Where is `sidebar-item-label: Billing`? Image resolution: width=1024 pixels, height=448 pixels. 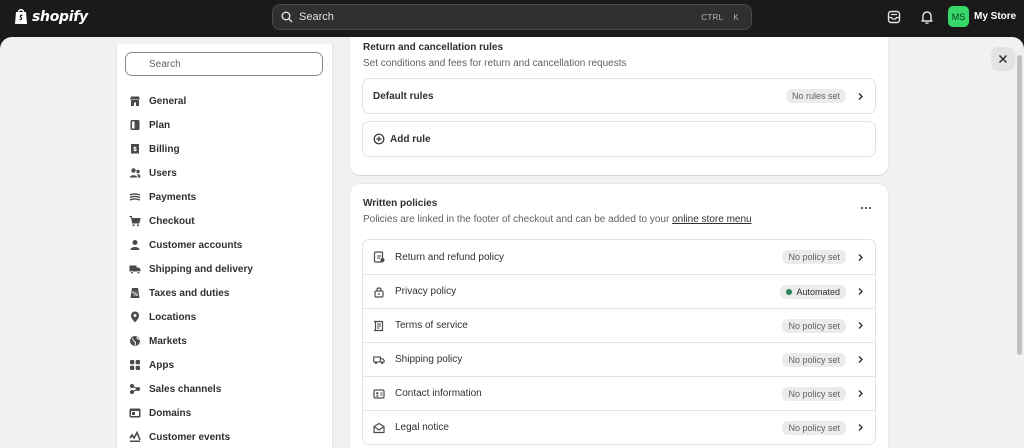
sidebar-item-label: Billing is located at coordinates (164, 149).